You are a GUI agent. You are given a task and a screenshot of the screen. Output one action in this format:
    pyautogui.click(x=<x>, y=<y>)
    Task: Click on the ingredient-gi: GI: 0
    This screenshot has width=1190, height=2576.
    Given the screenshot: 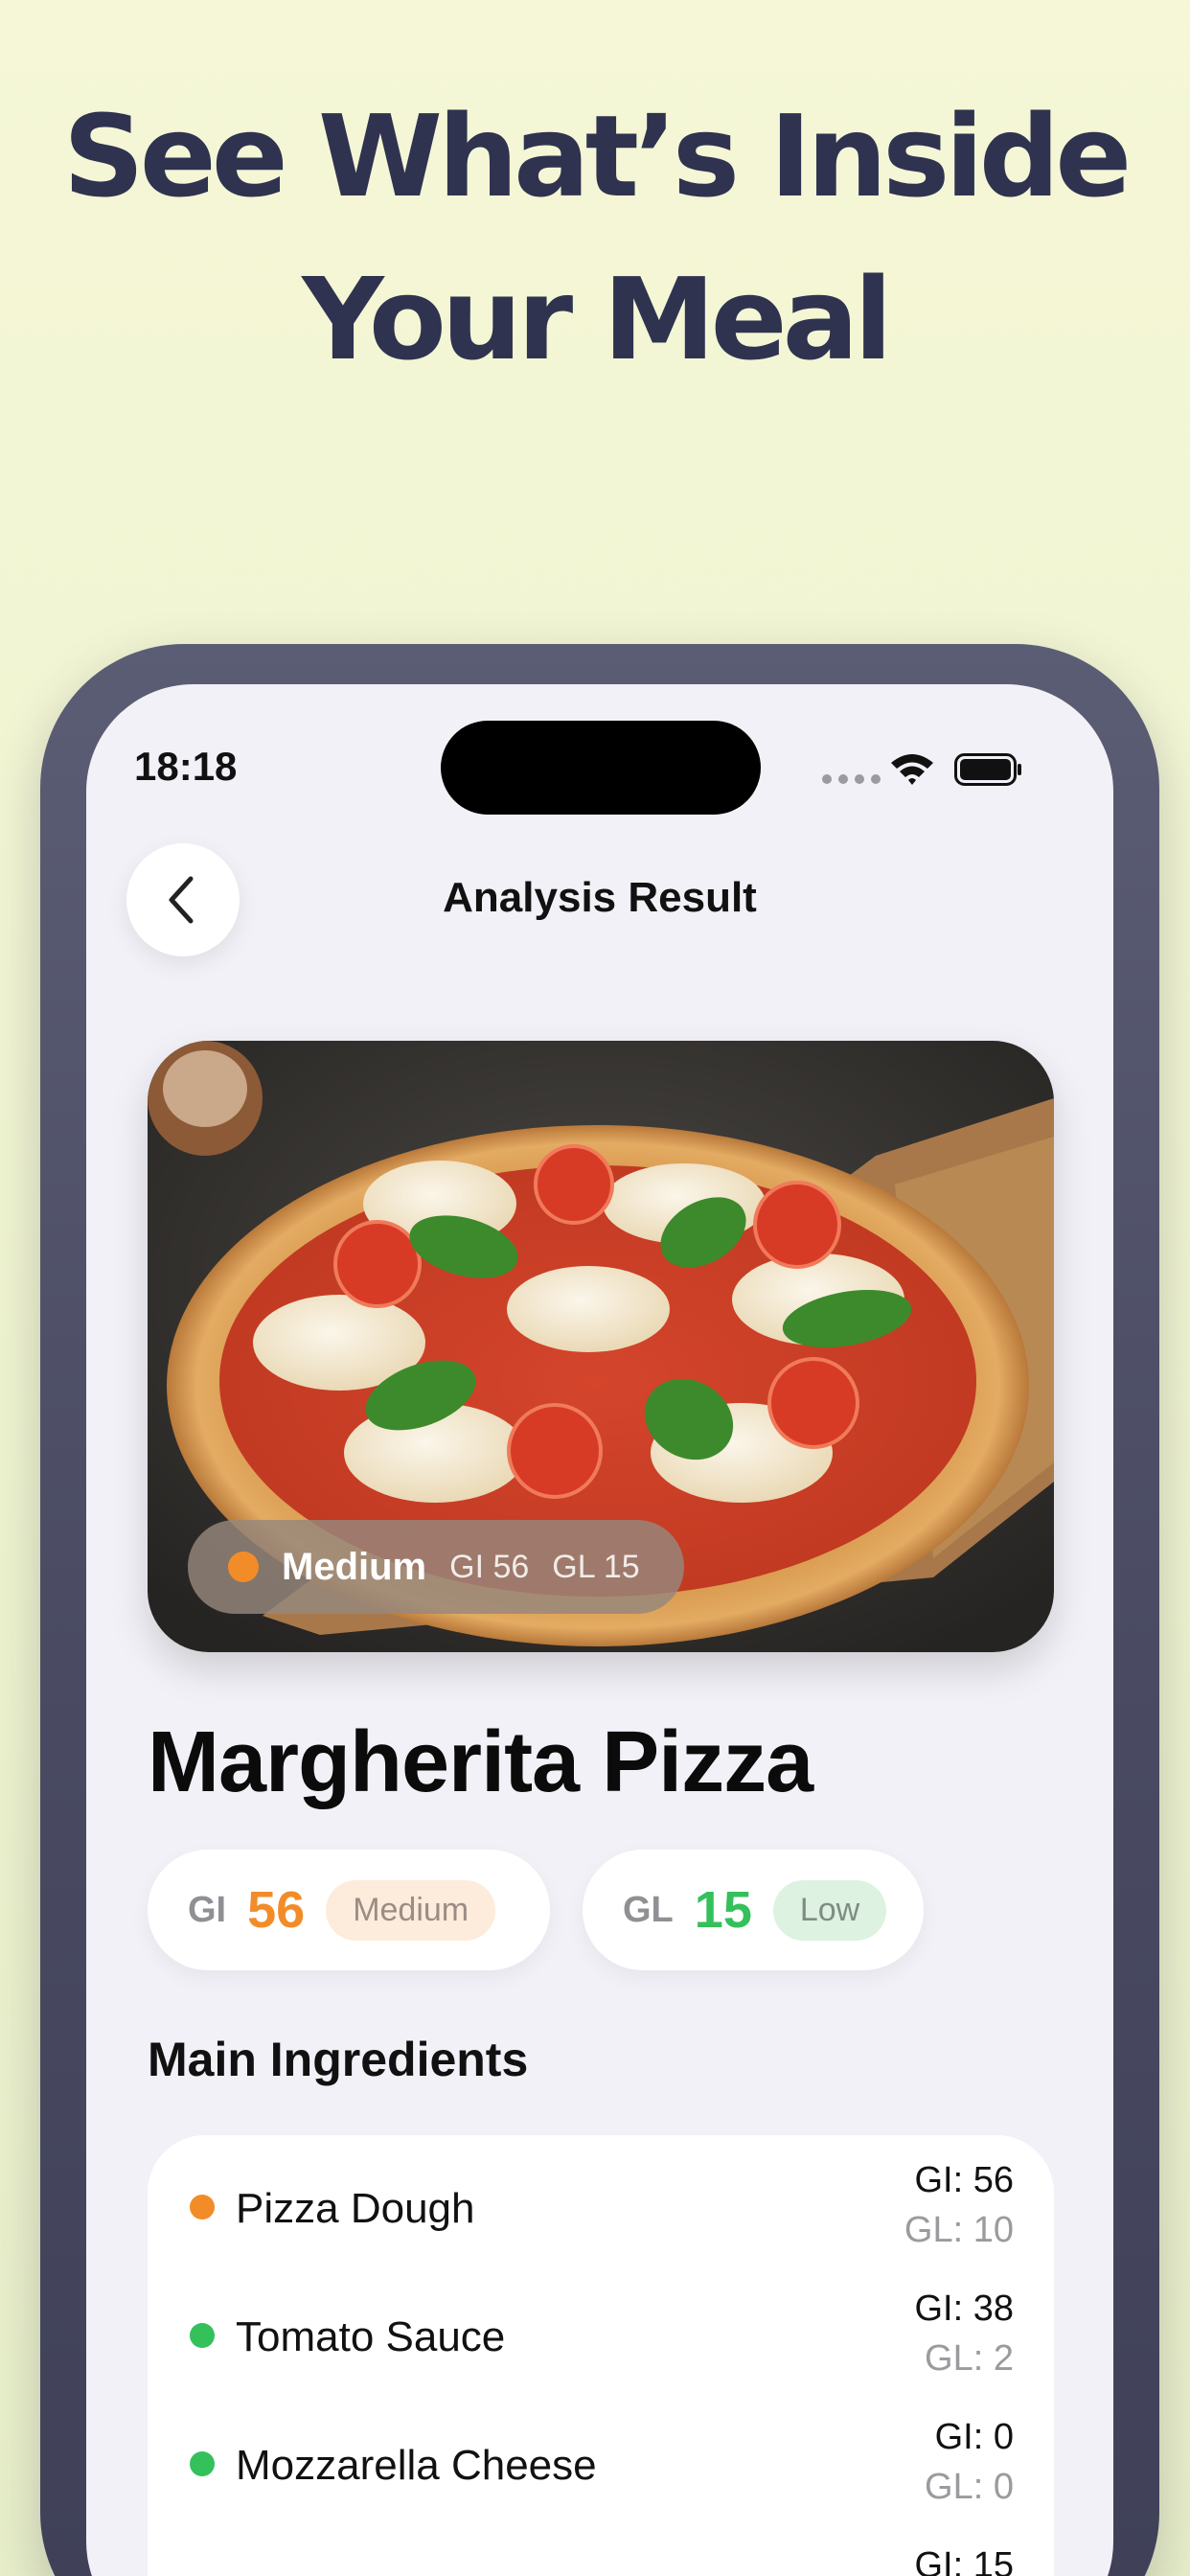 What is the action you would take?
    pyautogui.click(x=974, y=2437)
    